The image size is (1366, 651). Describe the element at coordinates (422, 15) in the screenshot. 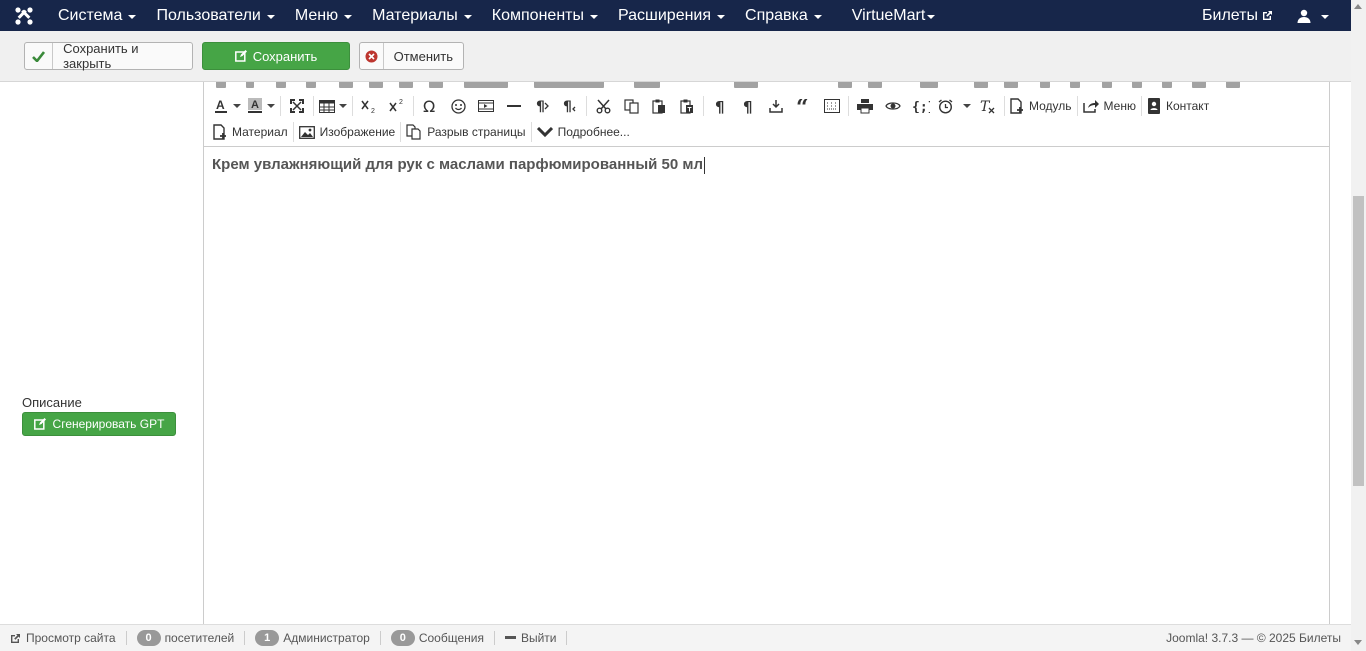

I see `nav-content: Материалы` at that location.